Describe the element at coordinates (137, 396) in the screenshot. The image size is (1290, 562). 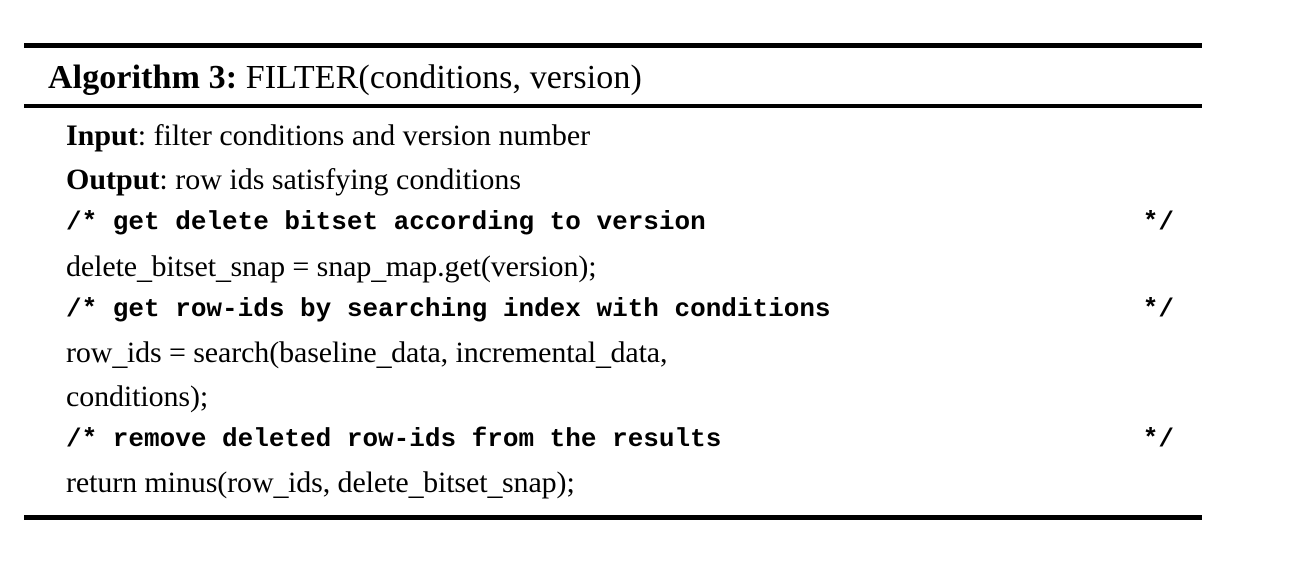
I see `code-text: conditions);` at that location.